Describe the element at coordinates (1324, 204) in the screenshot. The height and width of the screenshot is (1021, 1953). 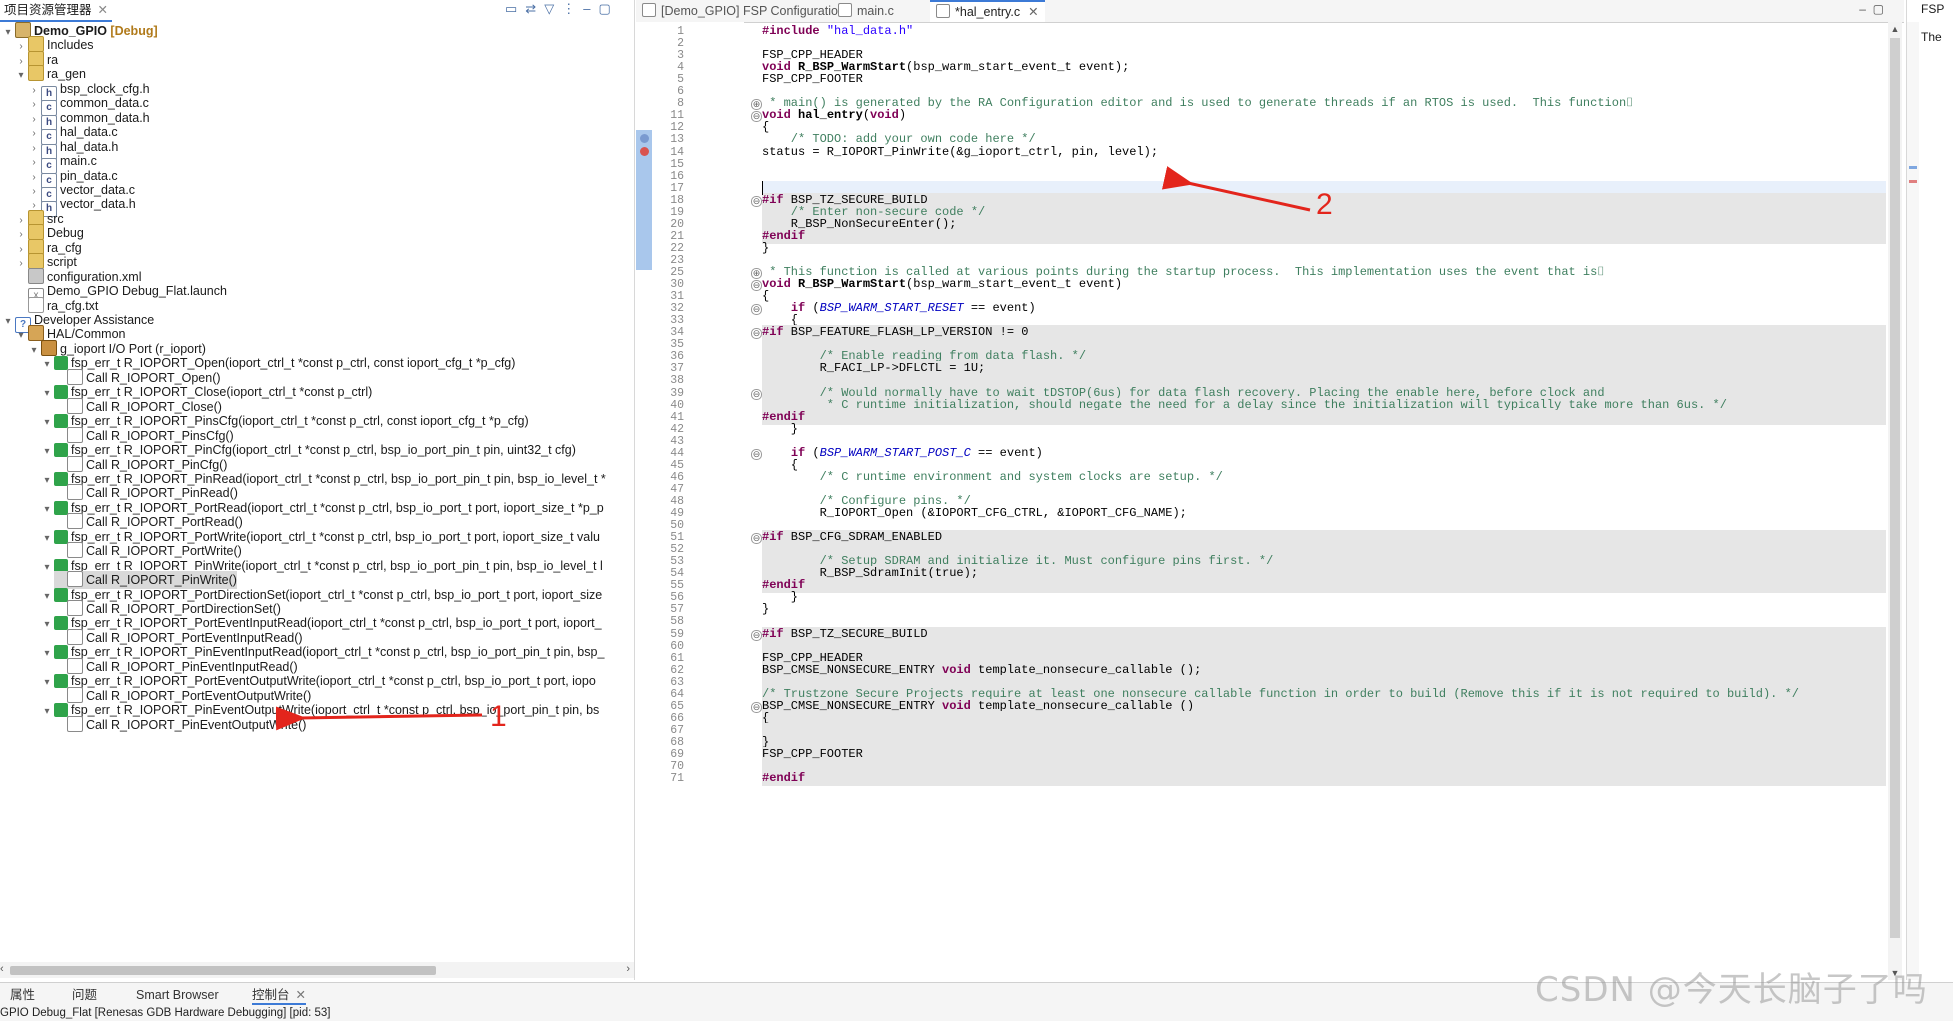
I see `annotation-label-2: 2` at that location.